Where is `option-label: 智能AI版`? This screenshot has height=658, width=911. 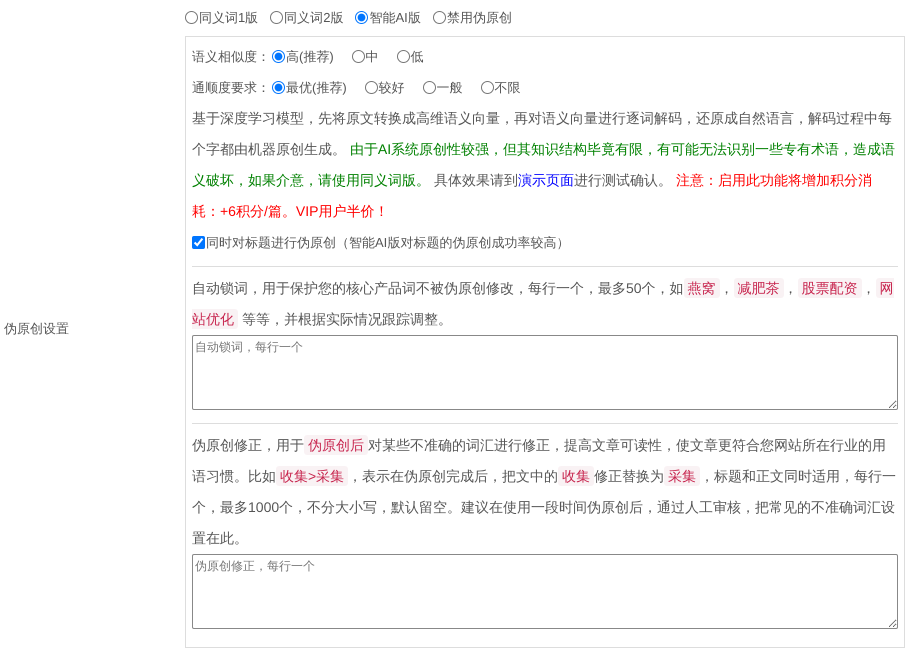
option-label: 智能AI版 is located at coordinates (395, 18).